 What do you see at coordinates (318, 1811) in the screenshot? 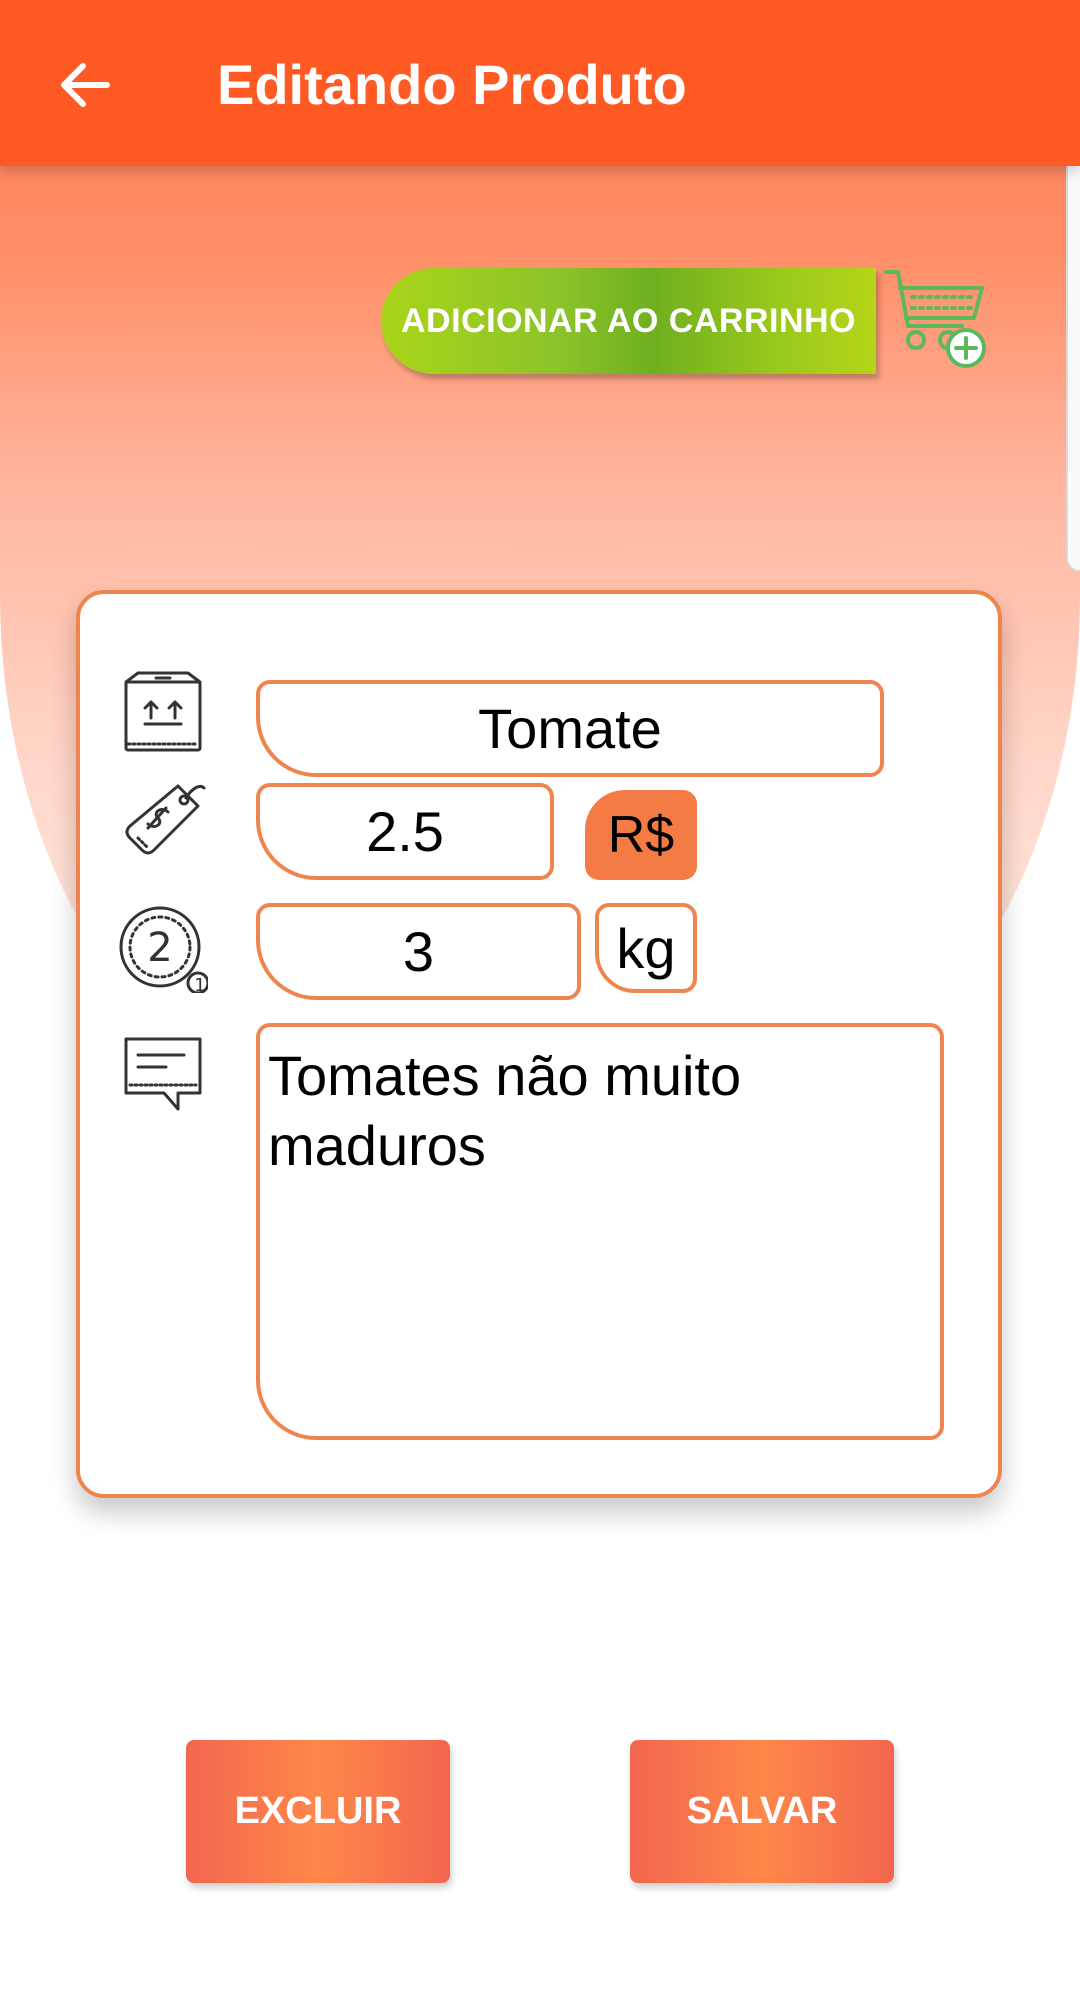
I see `delete-button: EXCLUIR` at bounding box center [318, 1811].